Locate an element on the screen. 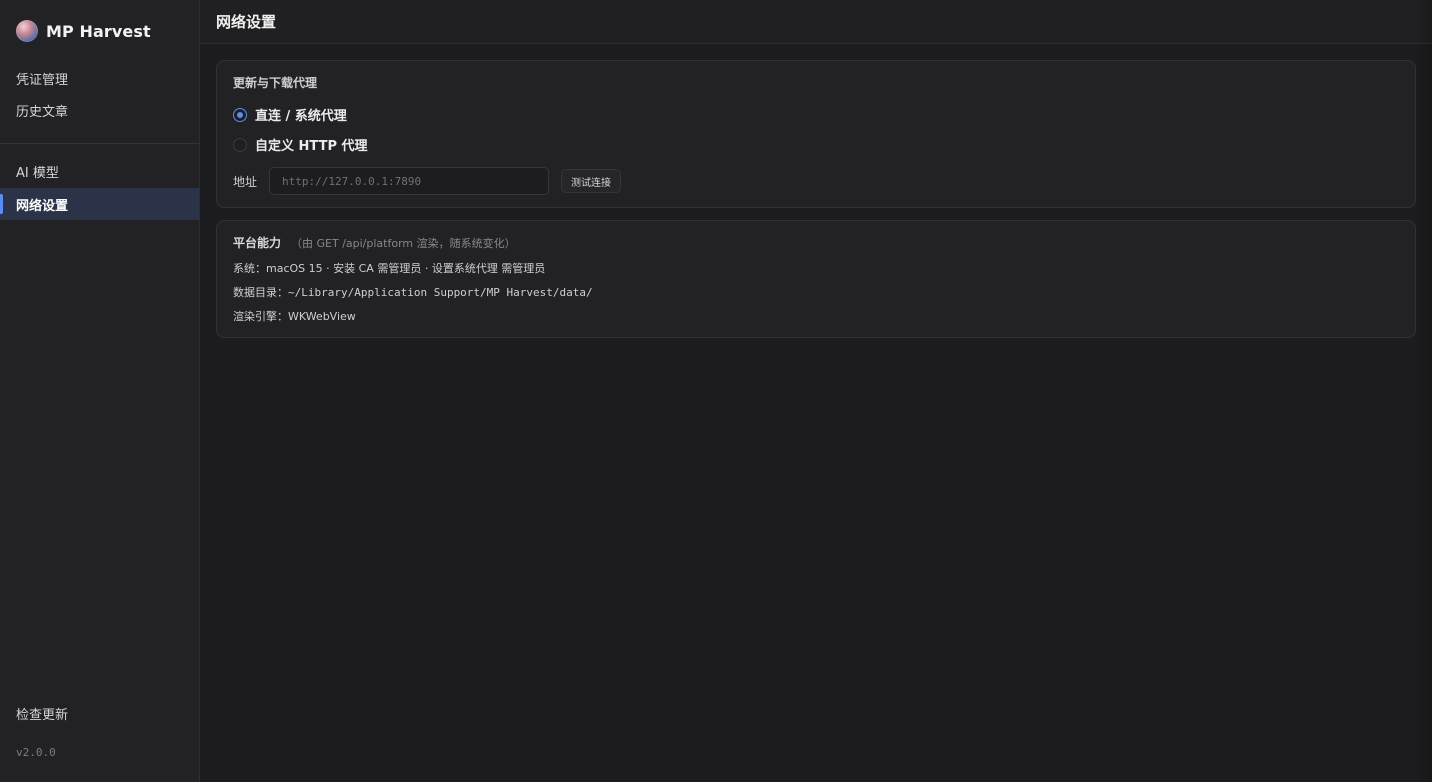 This screenshot has height=782, width=1432. platform-header: 平台能力 （由 GET /api/platform 渲染，随系统变化） is located at coordinates (374, 242).